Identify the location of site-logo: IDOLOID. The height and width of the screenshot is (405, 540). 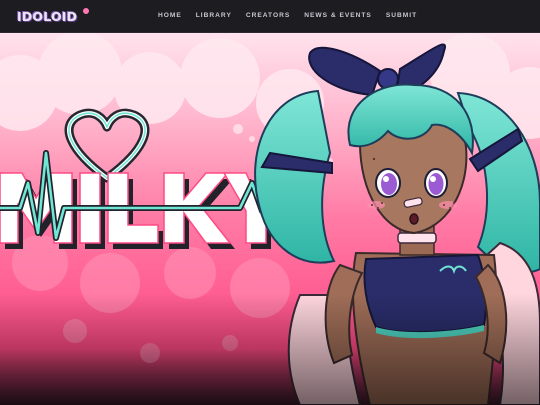
(53, 16).